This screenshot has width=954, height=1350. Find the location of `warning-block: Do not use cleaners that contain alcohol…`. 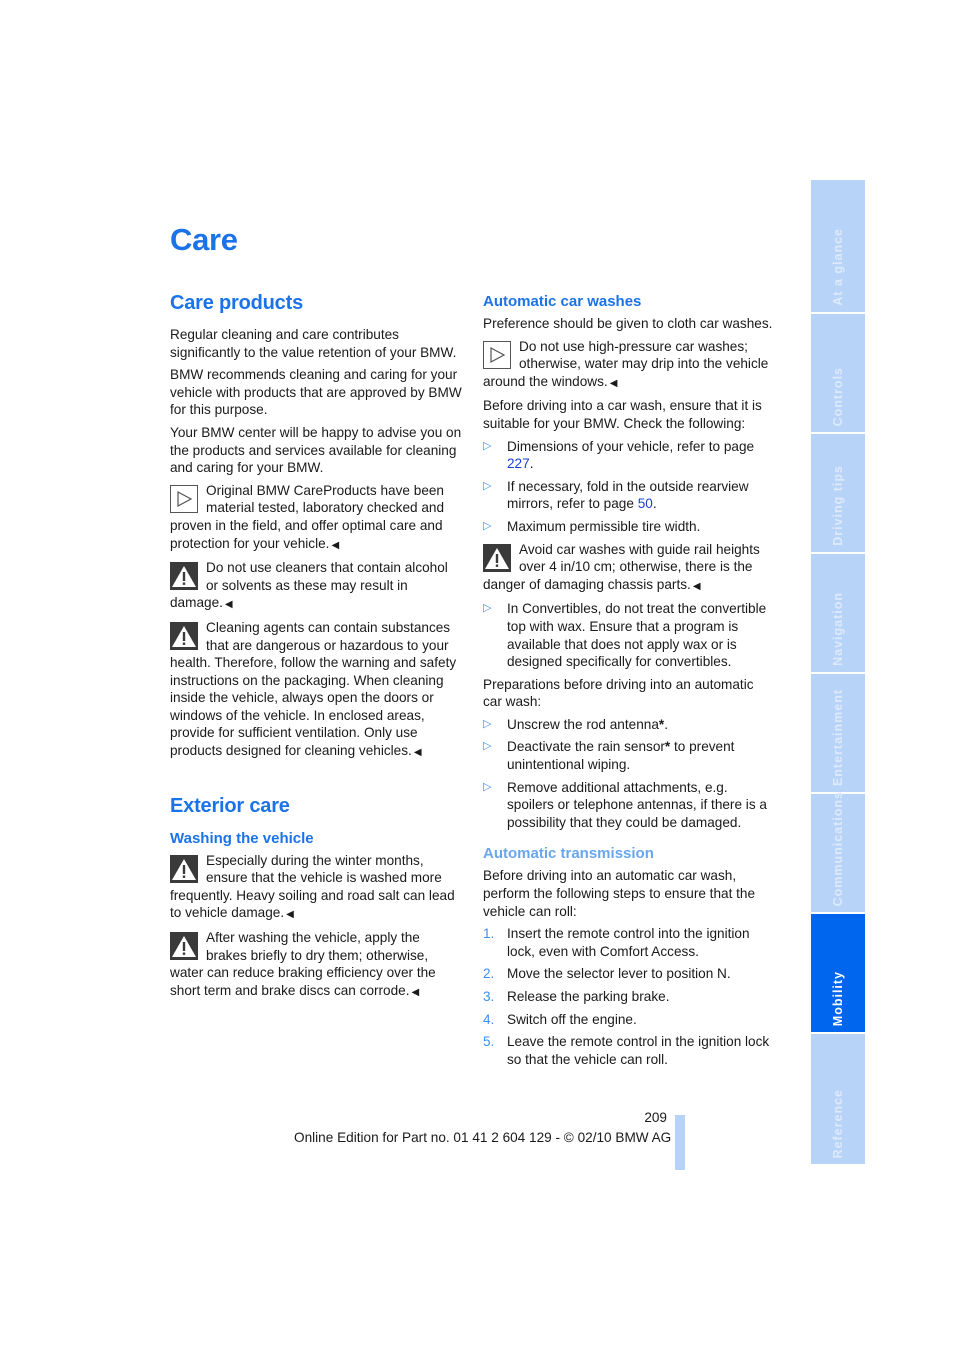

warning-block: Do not use cleaners that contain alcohol… is located at coordinates (316, 586).